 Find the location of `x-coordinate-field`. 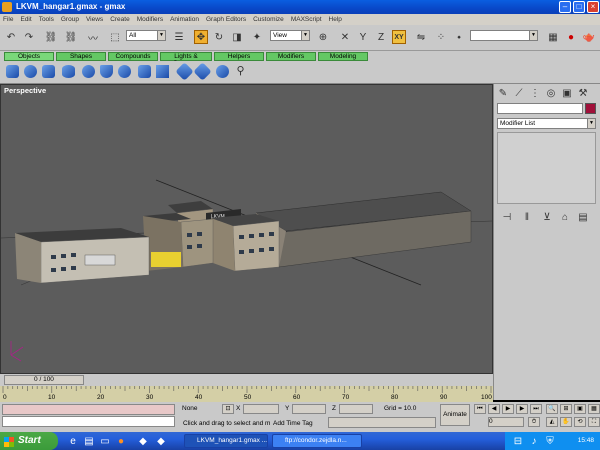

x-coordinate-field is located at coordinates (261, 409).